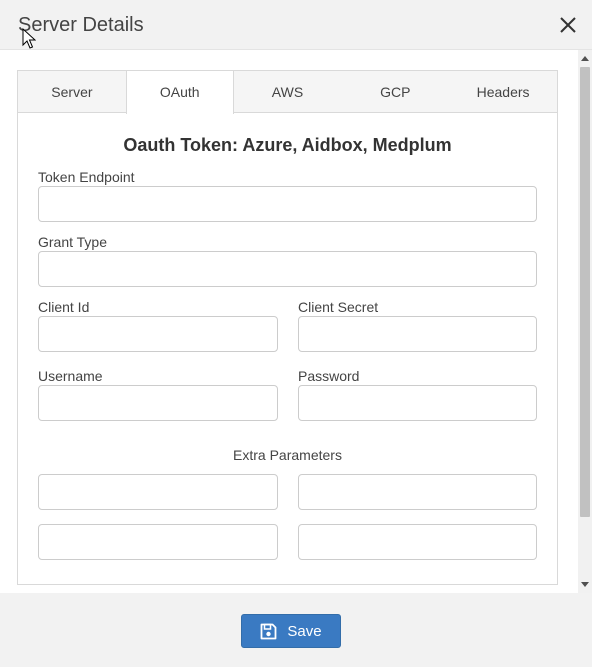  What do you see at coordinates (417, 334) in the screenshot?
I see `client-secret-input` at bounding box center [417, 334].